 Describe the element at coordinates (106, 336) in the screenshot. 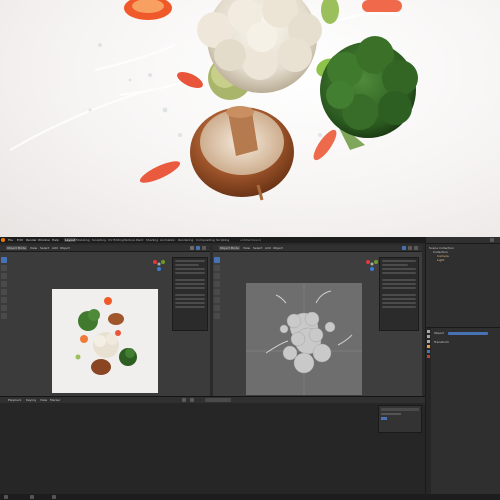

I see `render-thumbnail` at that location.